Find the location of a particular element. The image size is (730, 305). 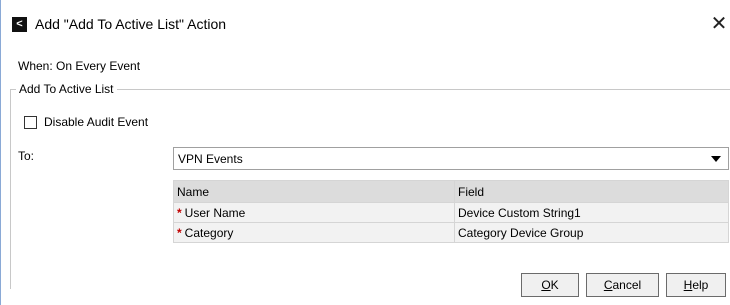

ok-label-rest: K is located at coordinates (554, 285).